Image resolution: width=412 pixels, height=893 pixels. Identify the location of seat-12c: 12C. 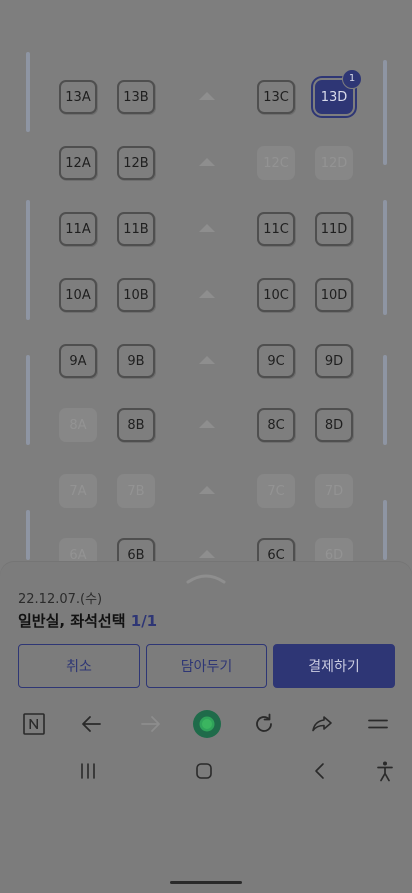
(276, 163).